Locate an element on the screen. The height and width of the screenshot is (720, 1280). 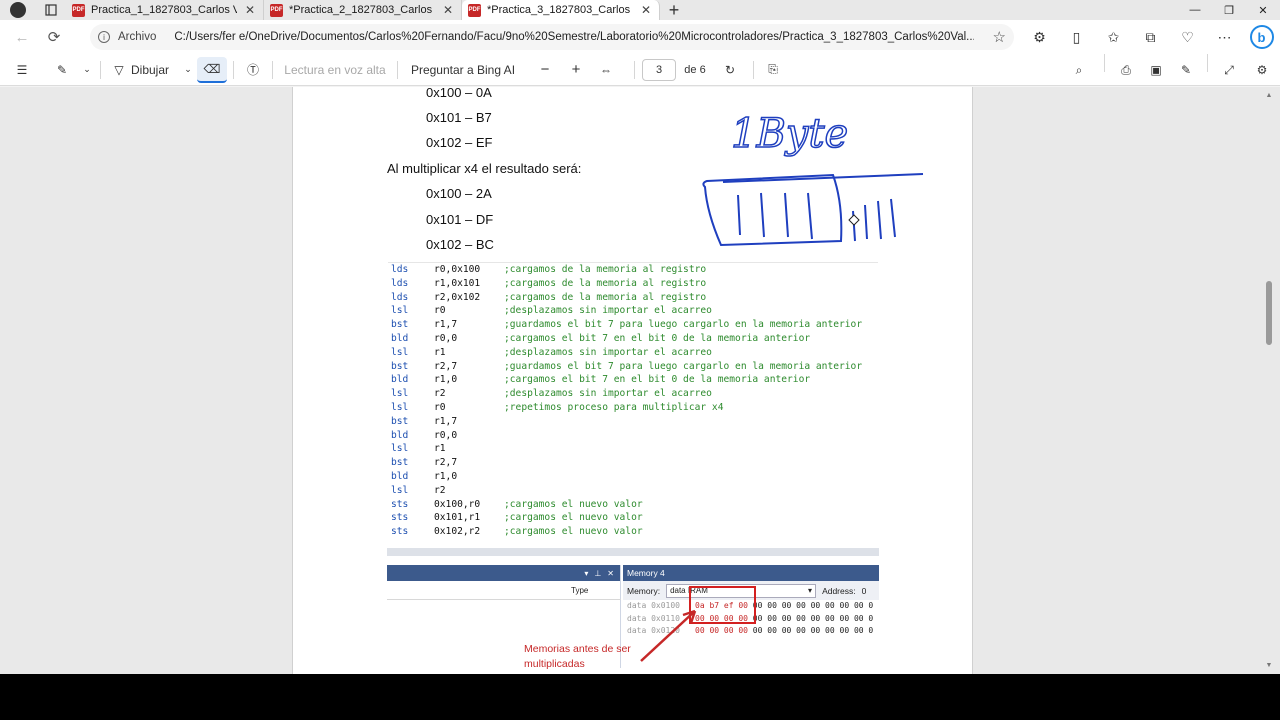
browser-essentials-icon: ♡ is located at coordinates (1187, 37).